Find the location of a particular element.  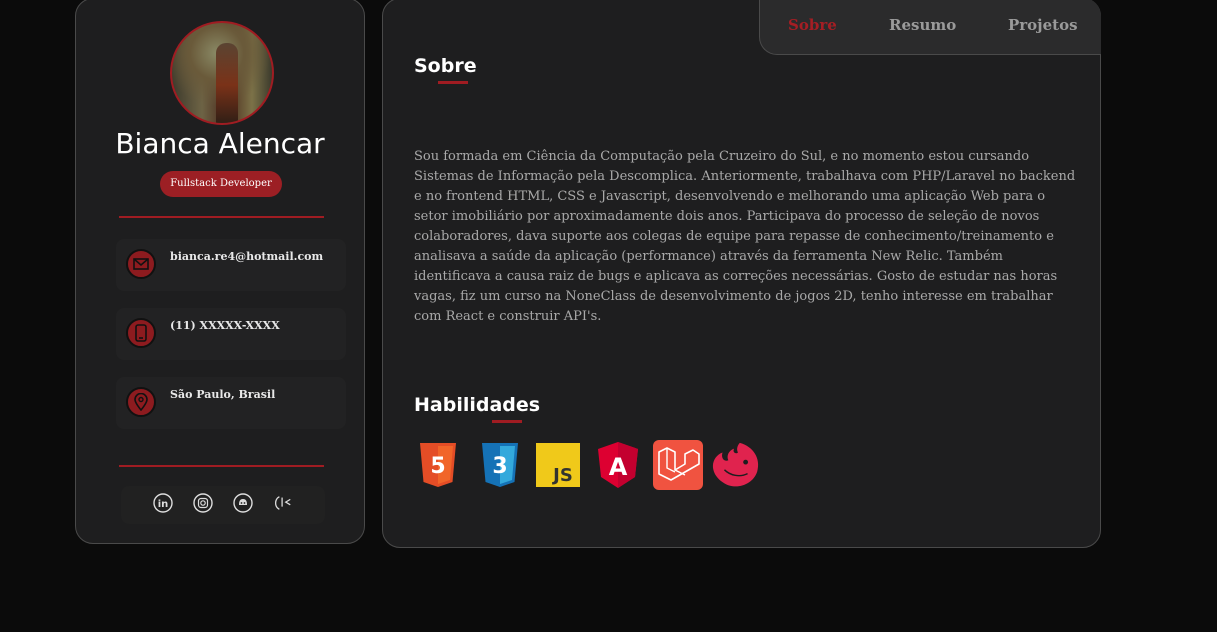

html5-icon: 5 is located at coordinates (438, 465).